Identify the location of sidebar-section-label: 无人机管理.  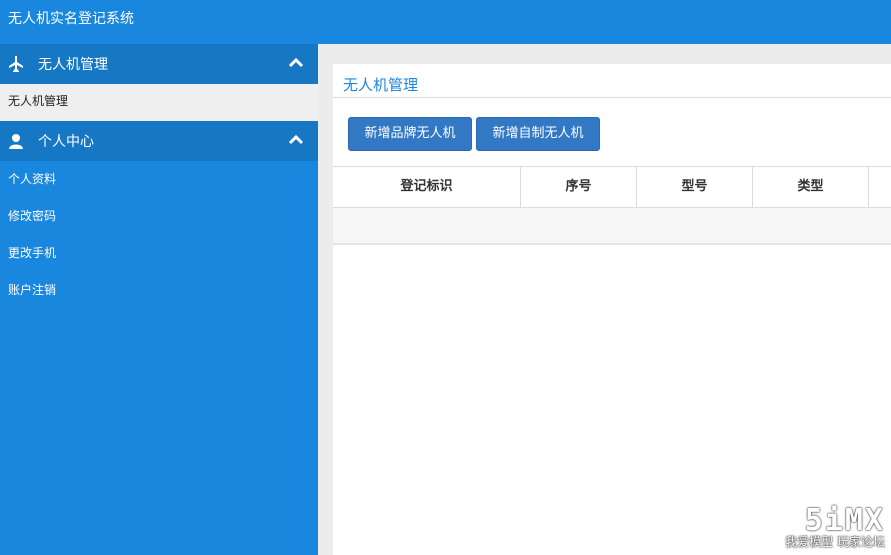
(73, 65).